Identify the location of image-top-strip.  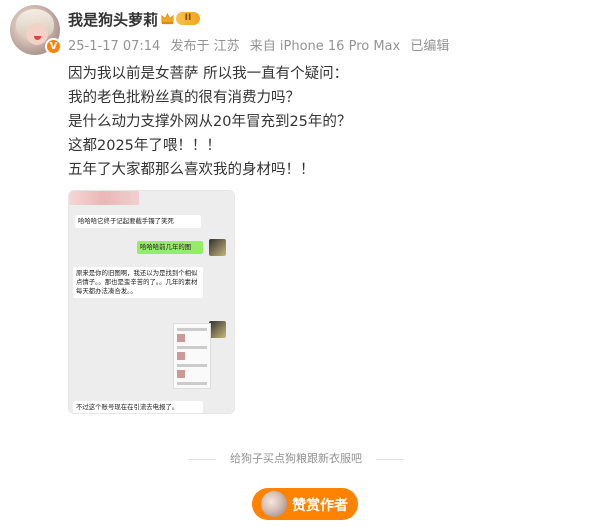
(104, 198).